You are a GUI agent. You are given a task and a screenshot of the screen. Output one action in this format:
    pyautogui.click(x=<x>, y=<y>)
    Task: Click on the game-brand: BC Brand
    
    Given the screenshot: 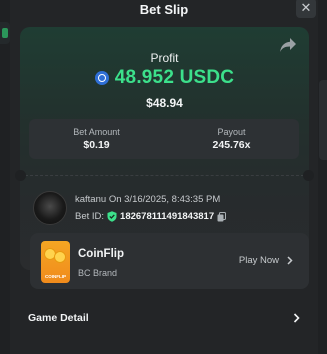 What is the action you would take?
    pyautogui.click(x=98, y=273)
    